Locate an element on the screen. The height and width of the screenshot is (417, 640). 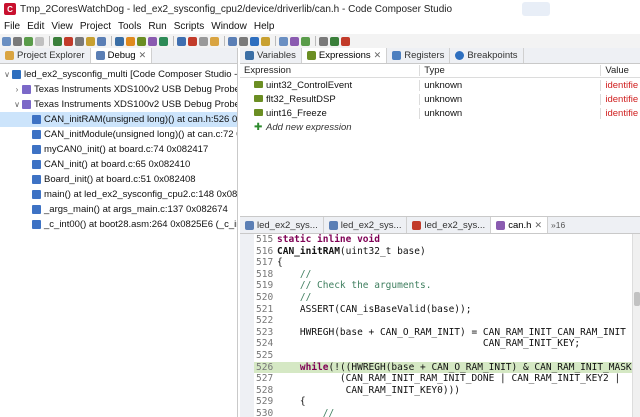
tab-registers: Registers is located at coordinates (419, 55).